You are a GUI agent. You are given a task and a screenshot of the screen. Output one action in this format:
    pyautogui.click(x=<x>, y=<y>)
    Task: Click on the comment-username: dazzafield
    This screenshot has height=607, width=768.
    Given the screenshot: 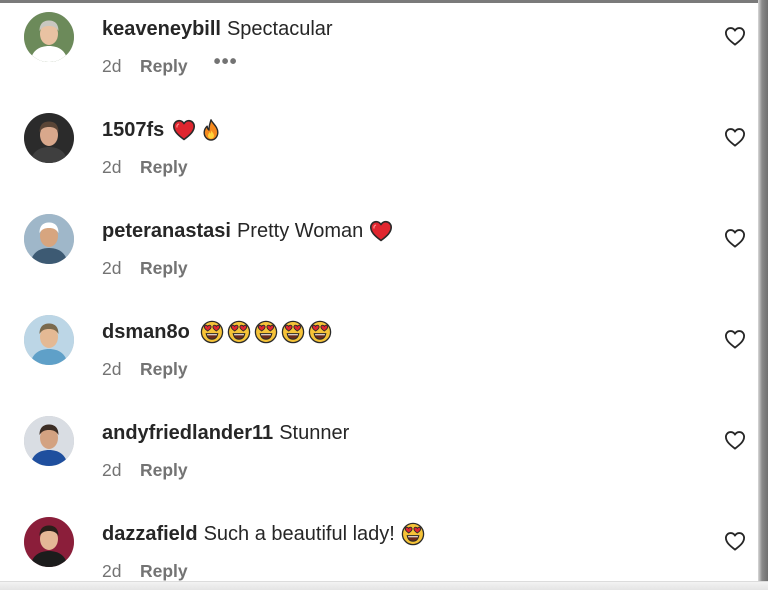 What is the action you would take?
    pyautogui.click(x=150, y=534)
    